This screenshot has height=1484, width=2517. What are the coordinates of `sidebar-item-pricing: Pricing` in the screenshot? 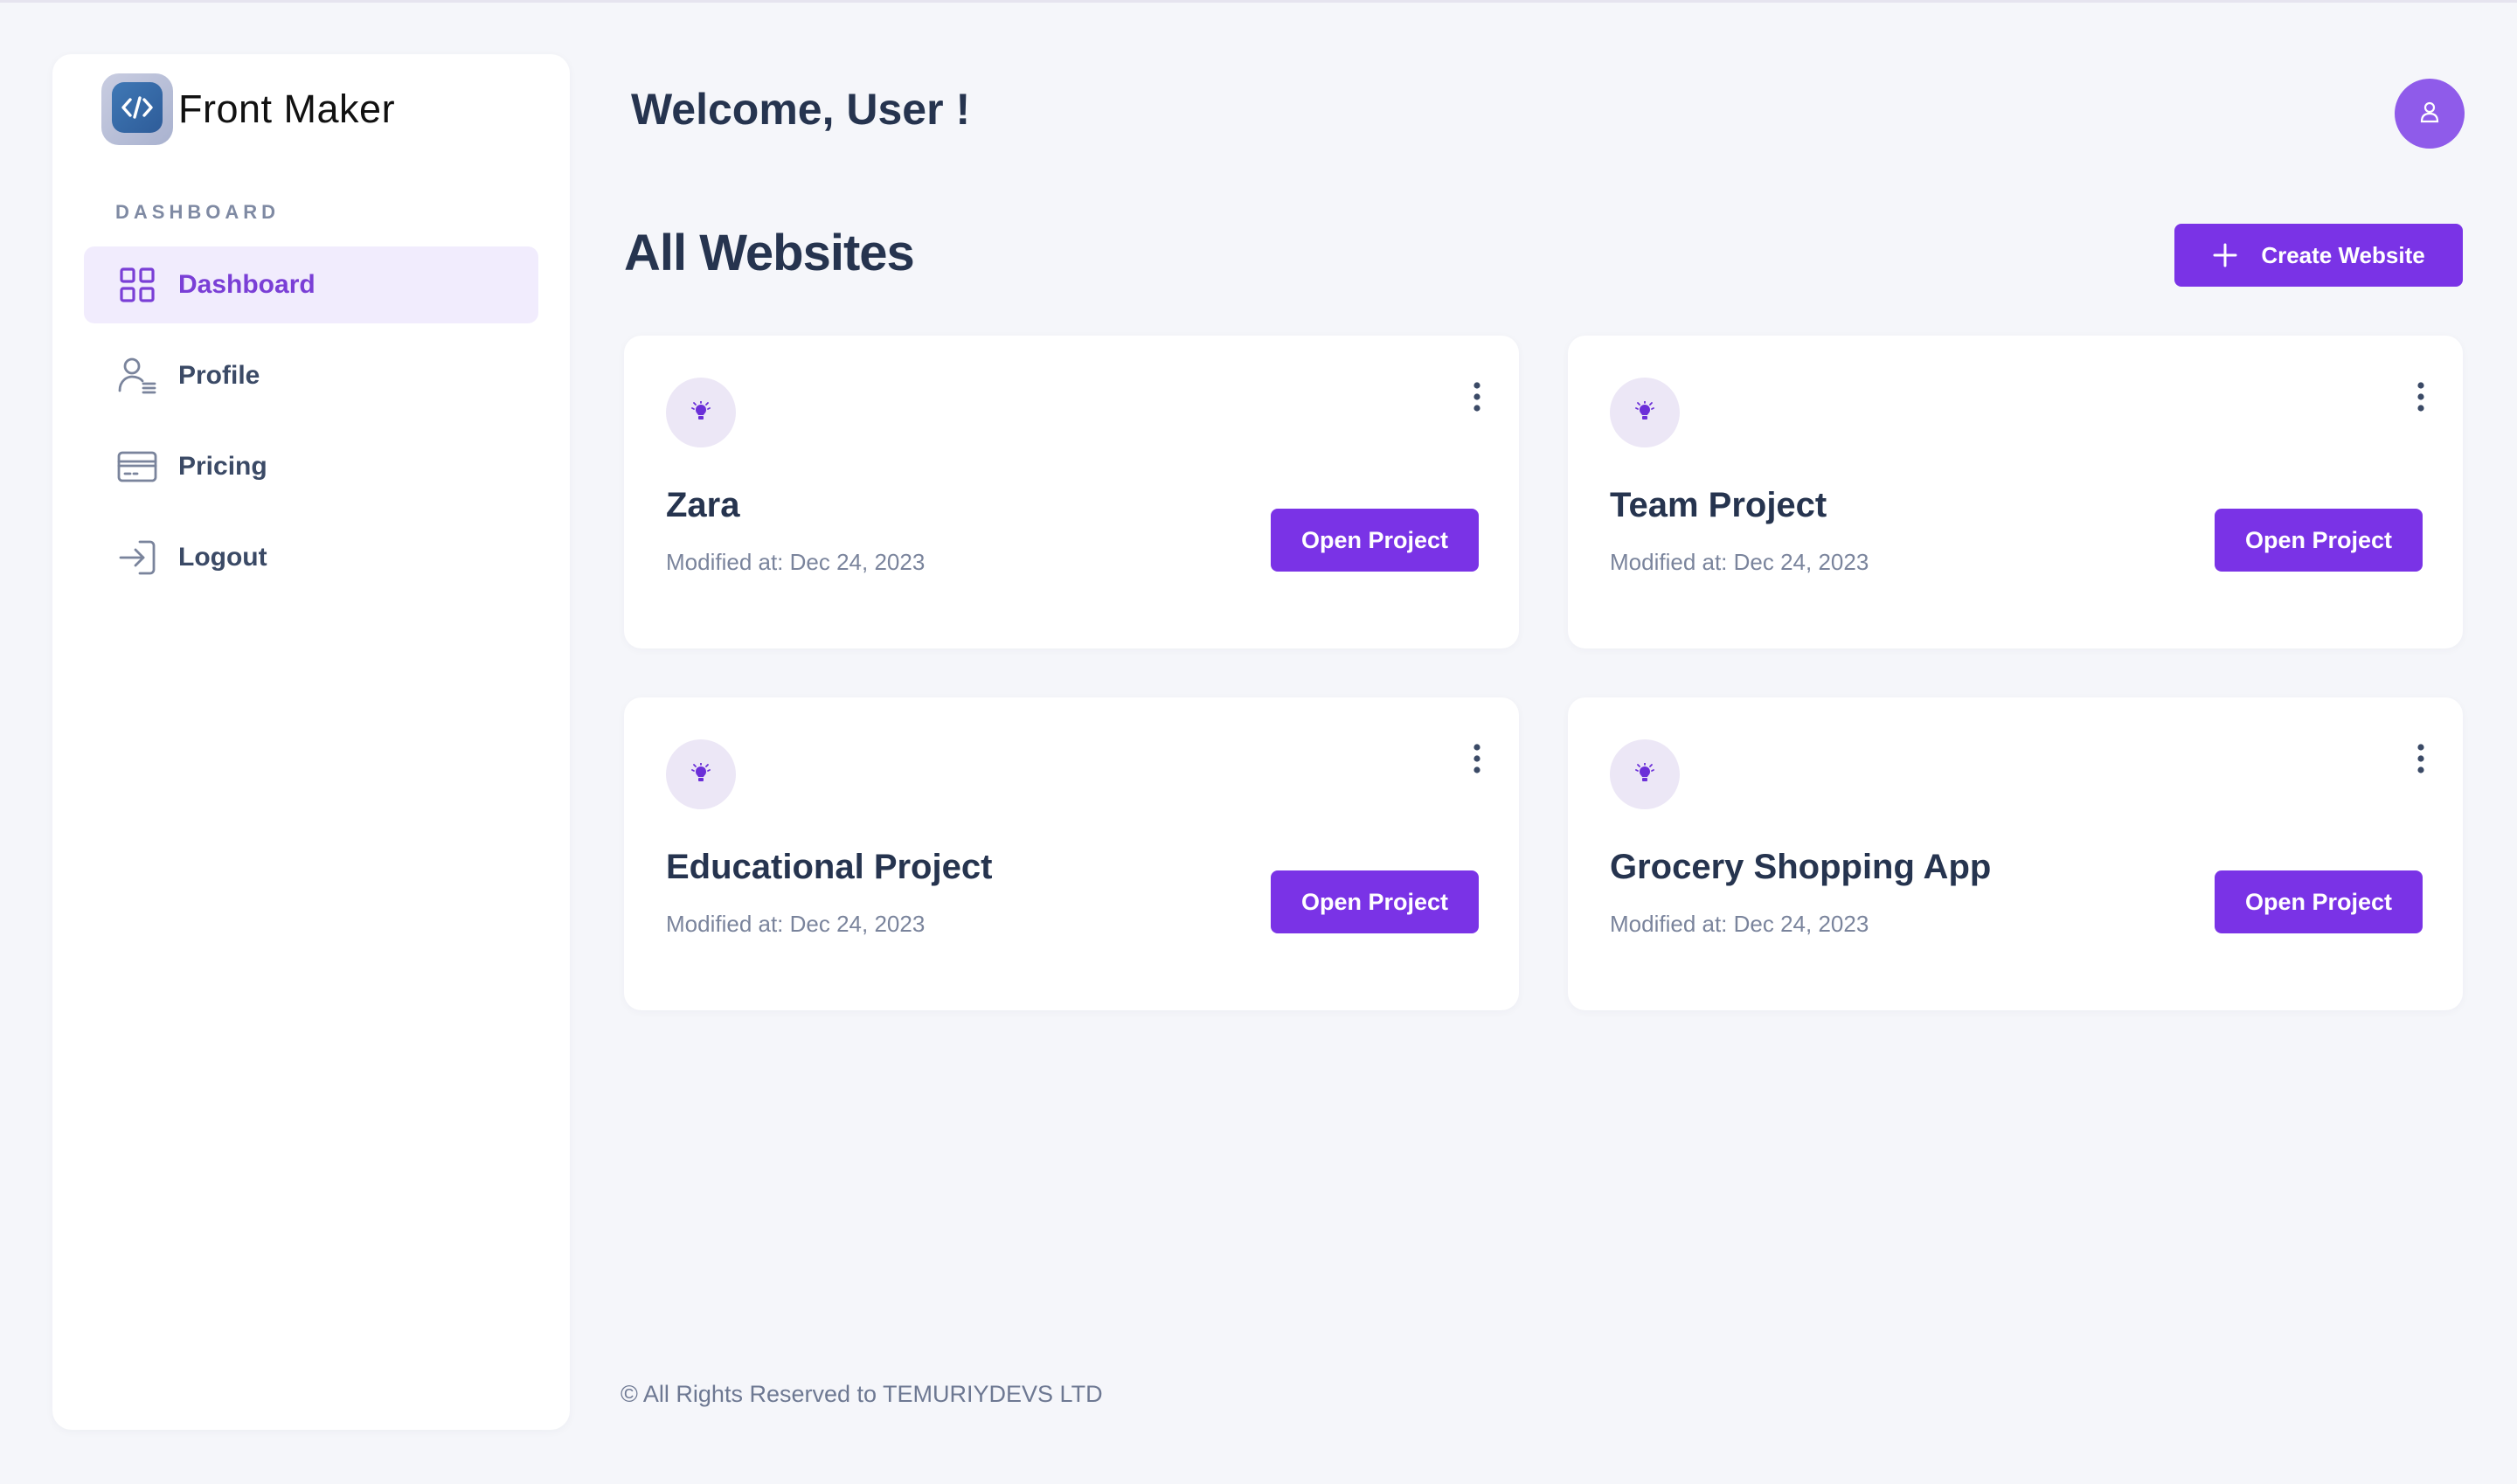 It's located at (311, 466).